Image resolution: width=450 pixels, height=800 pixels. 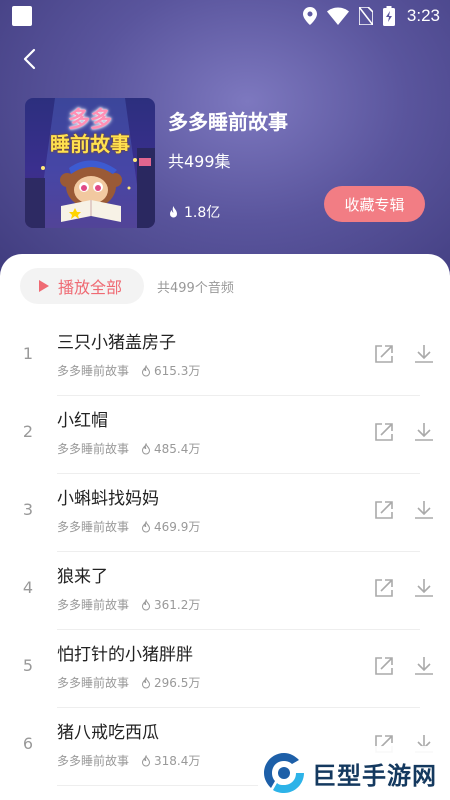 What do you see at coordinates (337, 16) in the screenshot?
I see `wifi-icon` at bounding box center [337, 16].